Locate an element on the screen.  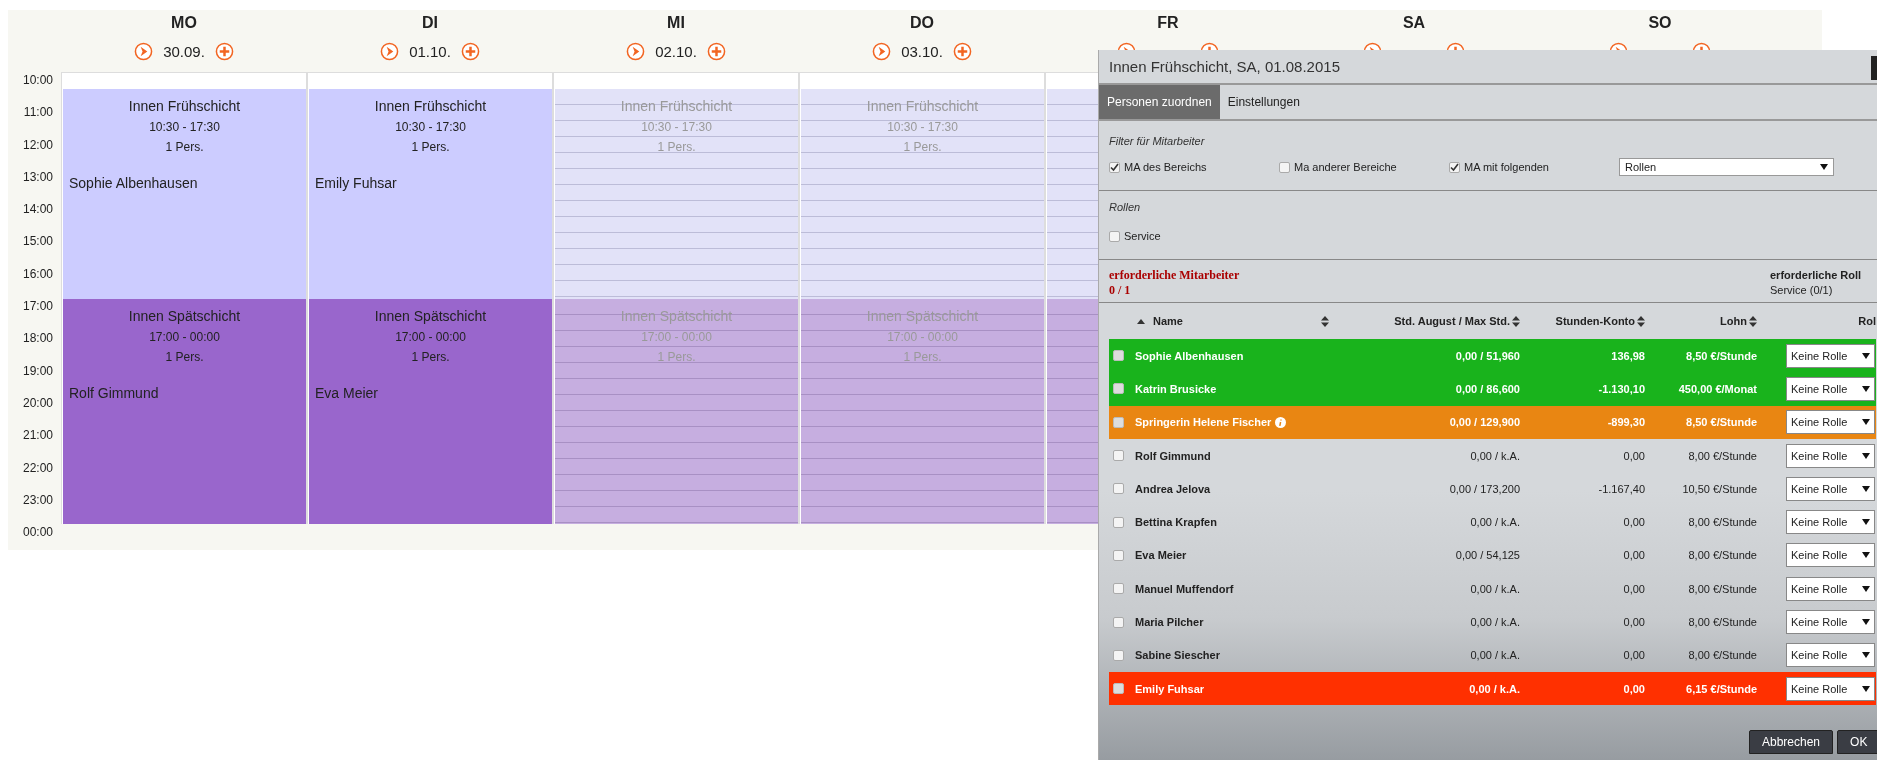
tab: Einstellungen is located at coordinates (1263, 102).